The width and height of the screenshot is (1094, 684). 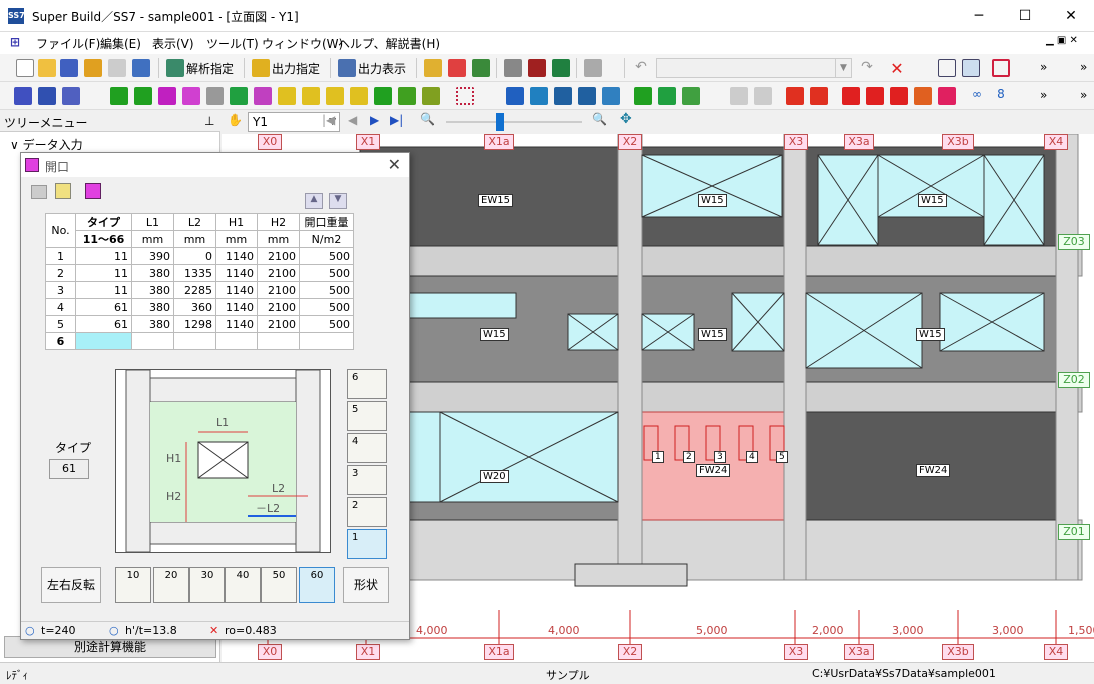 I want to click on analysis-icon, so click(x=175, y=68).